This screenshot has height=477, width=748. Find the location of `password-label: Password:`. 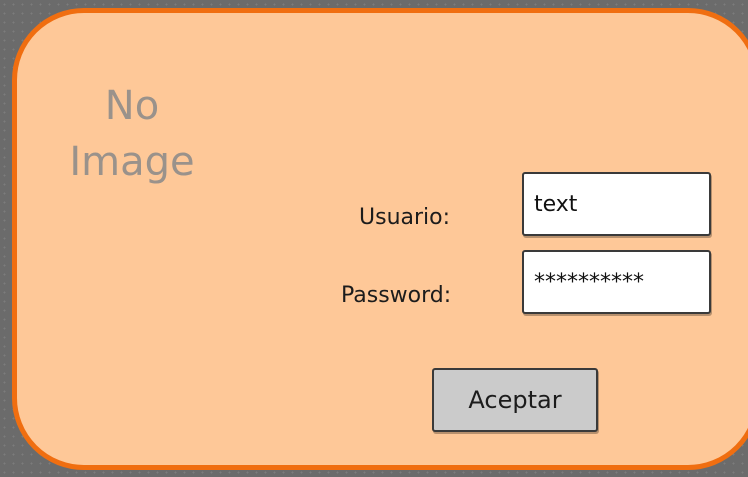

password-label: Password: is located at coordinates (396, 295).